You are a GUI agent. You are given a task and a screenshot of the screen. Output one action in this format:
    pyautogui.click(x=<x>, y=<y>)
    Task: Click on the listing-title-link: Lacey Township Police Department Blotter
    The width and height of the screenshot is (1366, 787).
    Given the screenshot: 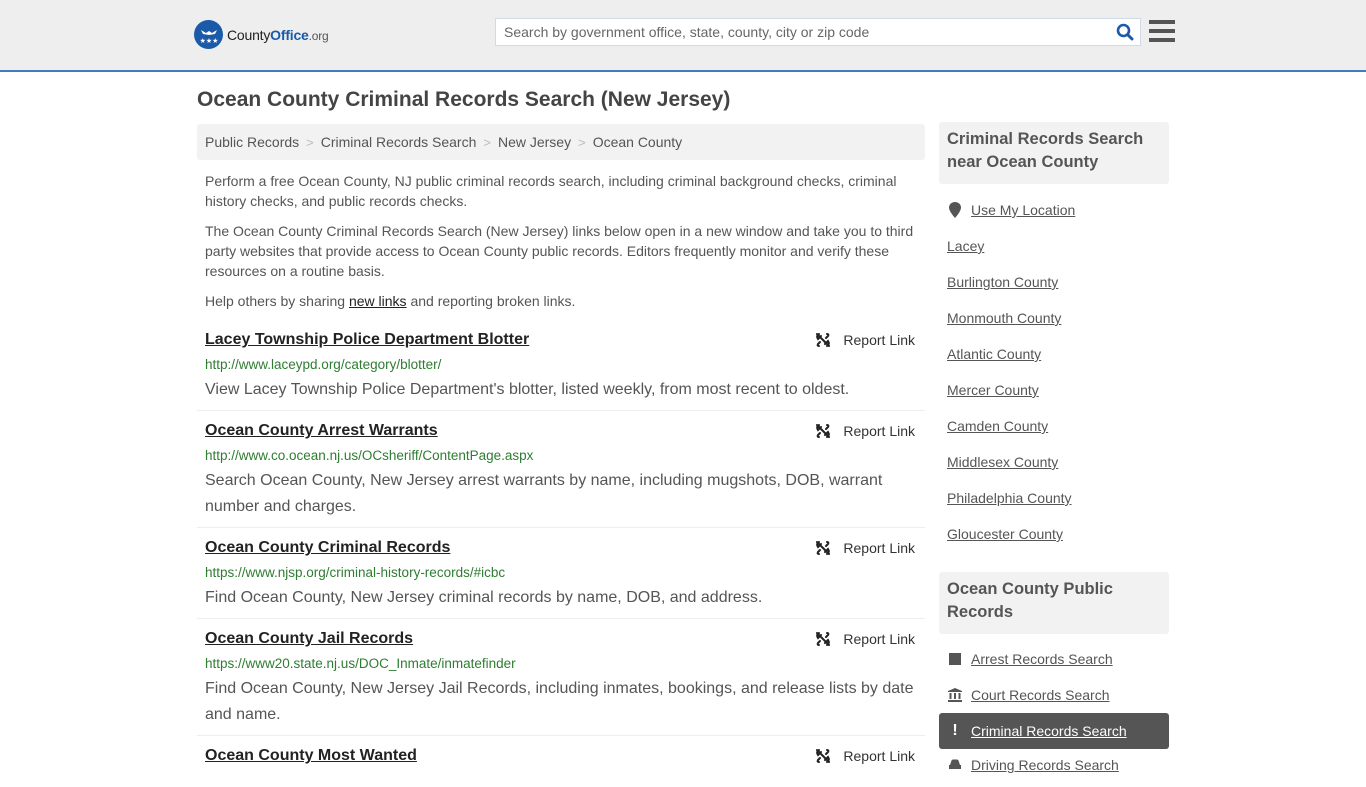 What is the action you would take?
    pyautogui.click(x=367, y=340)
    